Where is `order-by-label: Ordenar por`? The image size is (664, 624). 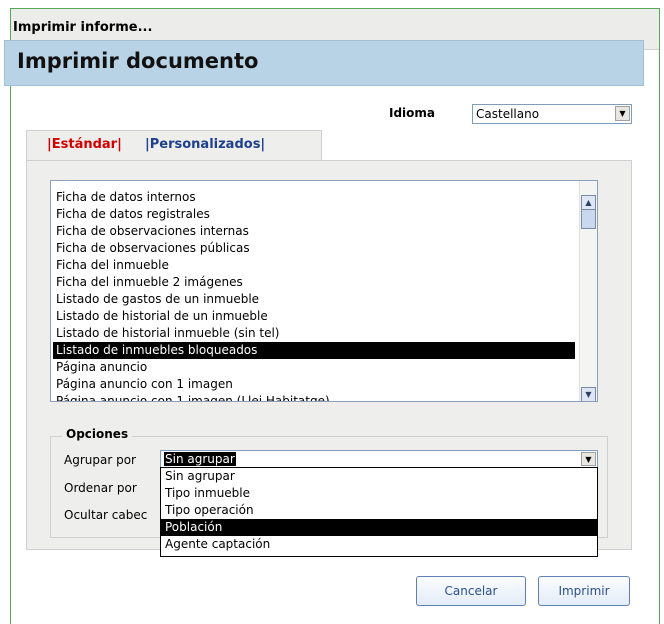 order-by-label: Ordenar por is located at coordinates (100, 488).